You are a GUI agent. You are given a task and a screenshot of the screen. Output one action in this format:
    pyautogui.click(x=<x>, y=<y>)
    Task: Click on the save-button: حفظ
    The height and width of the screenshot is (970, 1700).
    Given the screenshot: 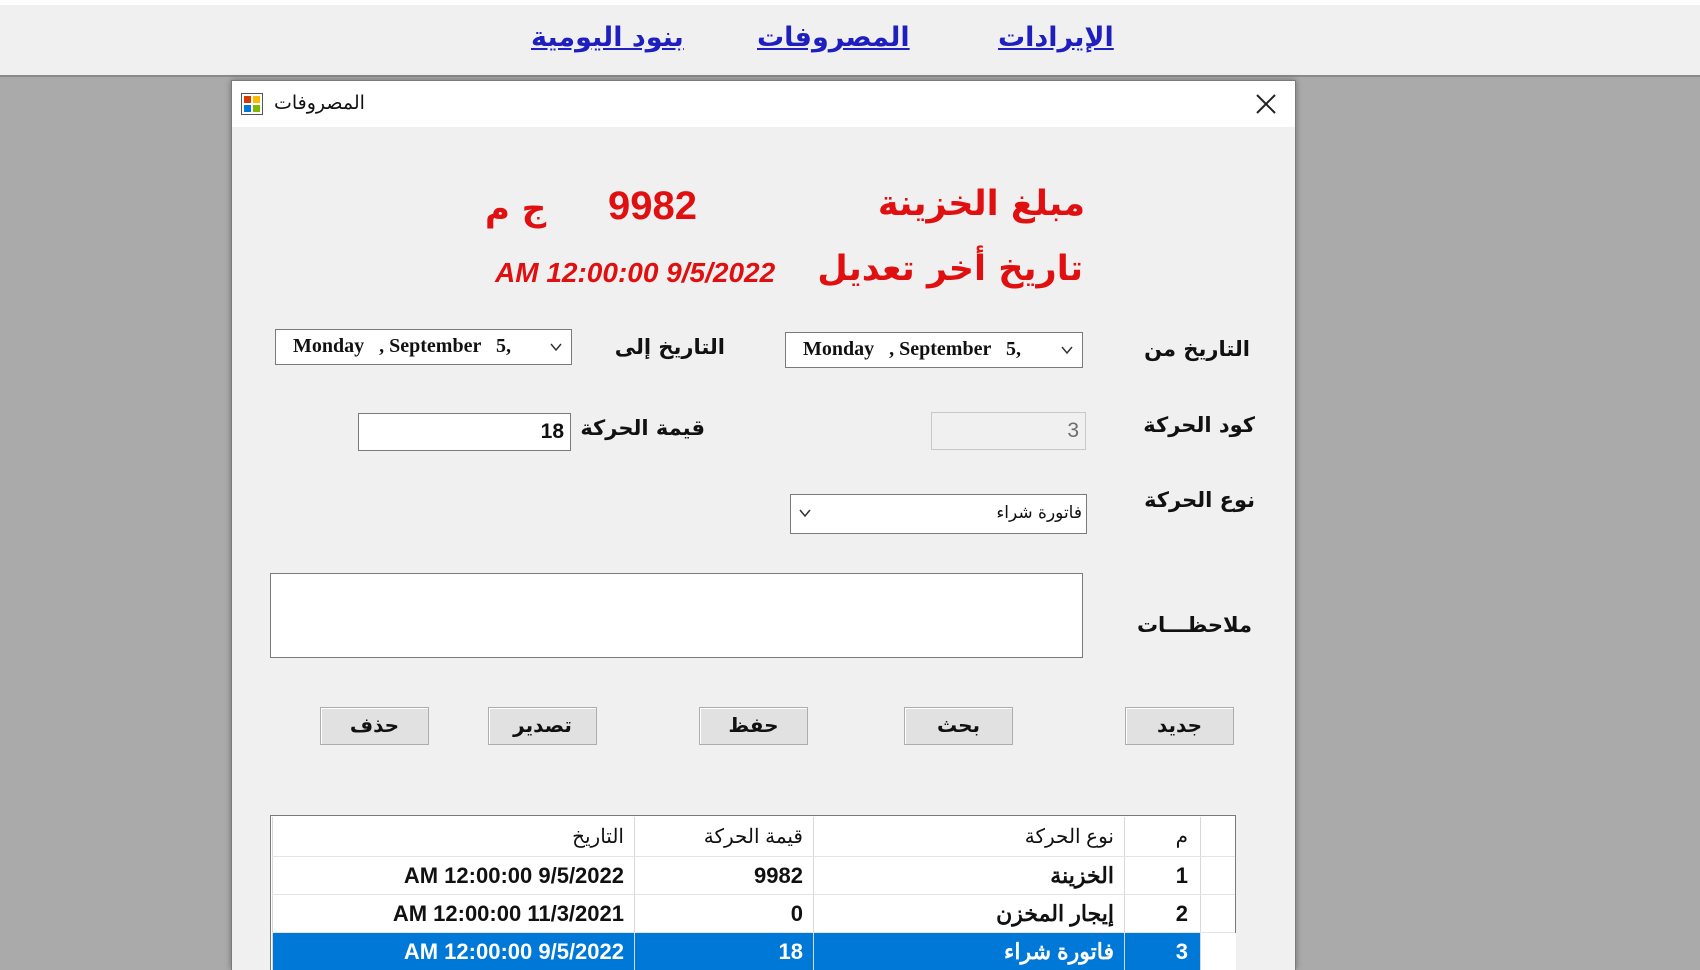 What is the action you would take?
    pyautogui.click(x=753, y=726)
    